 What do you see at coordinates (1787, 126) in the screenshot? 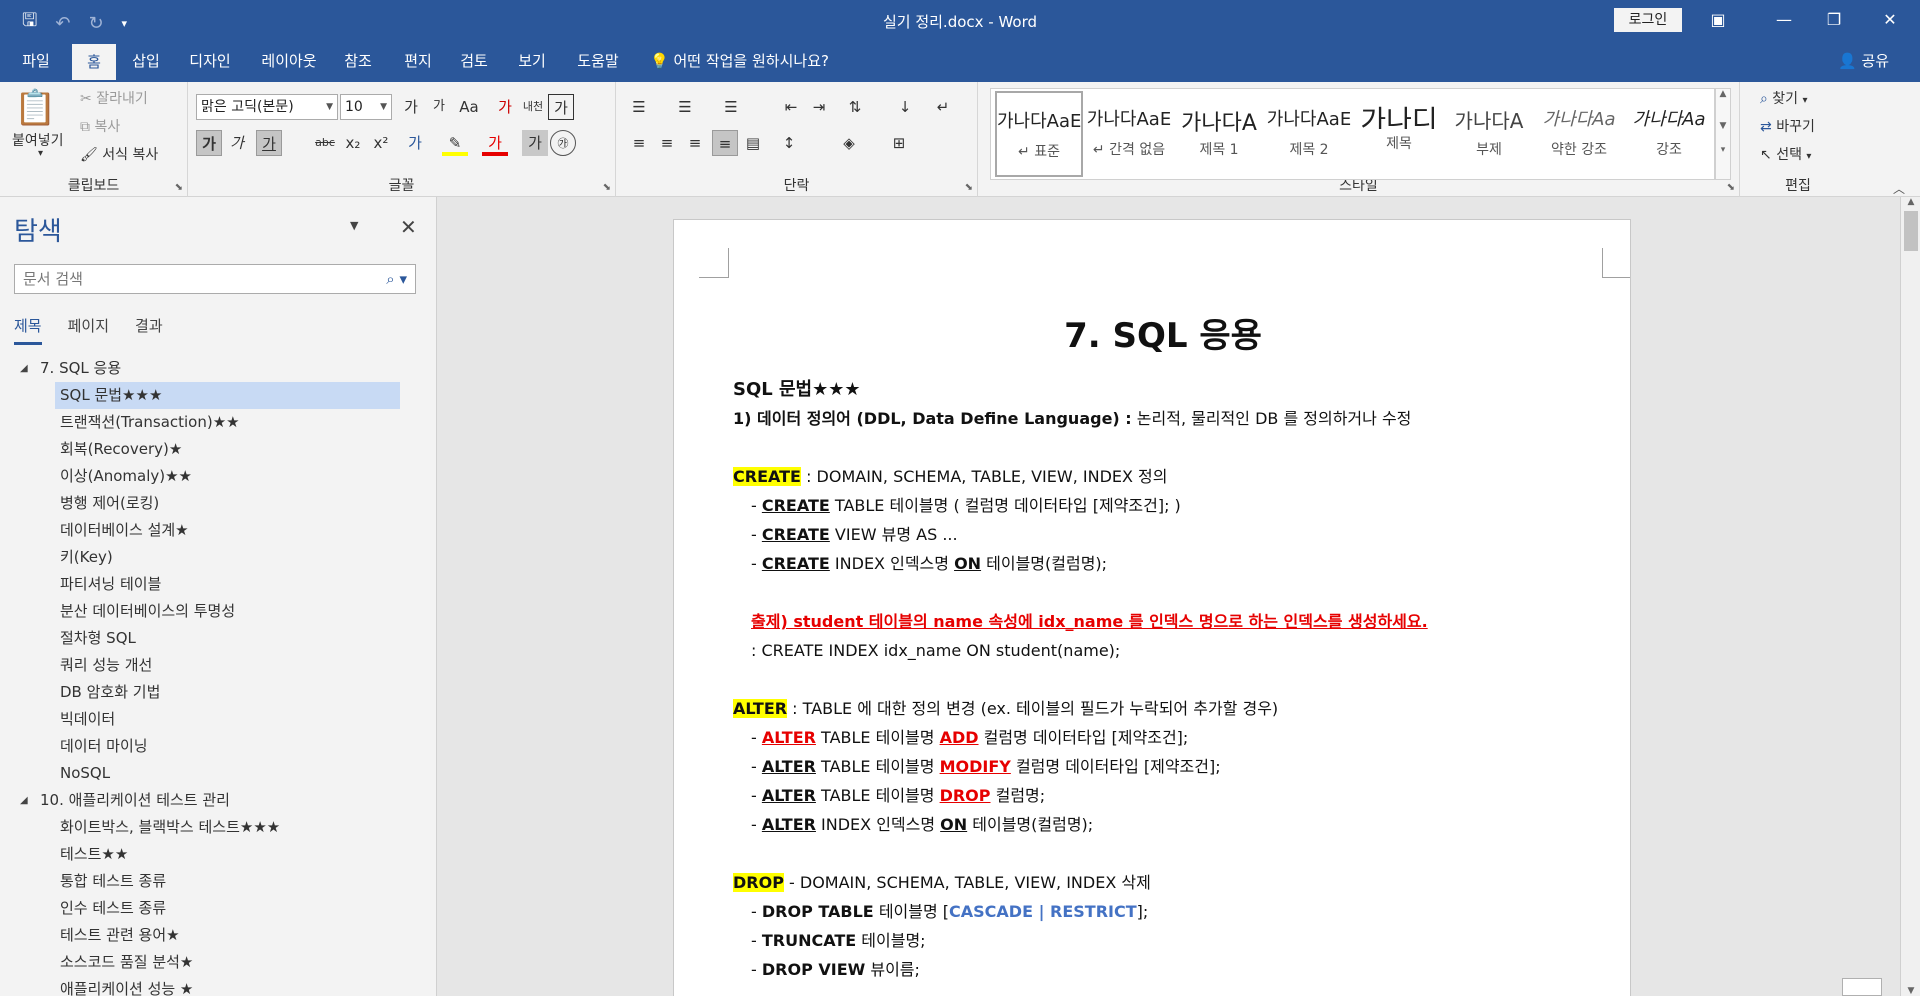
I see `replace-button: ⇄ 바꾸기` at bounding box center [1787, 126].